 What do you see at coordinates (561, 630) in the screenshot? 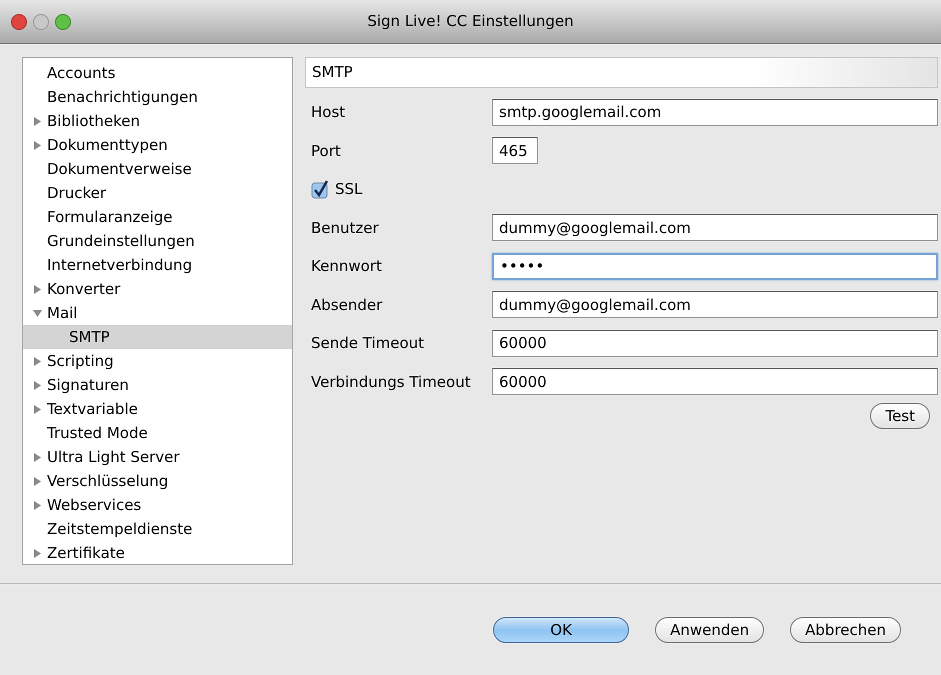
I see `dialog-button: OK` at bounding box center [561, 630].